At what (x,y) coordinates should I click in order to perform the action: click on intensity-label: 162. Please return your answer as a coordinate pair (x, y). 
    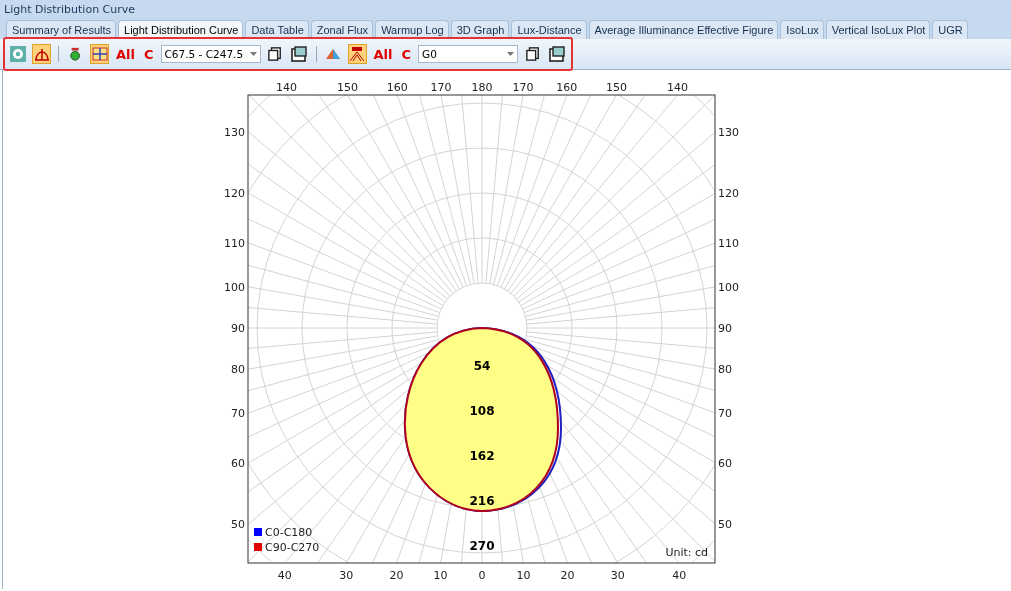
    Looking at the image, I should click on (482, 456).